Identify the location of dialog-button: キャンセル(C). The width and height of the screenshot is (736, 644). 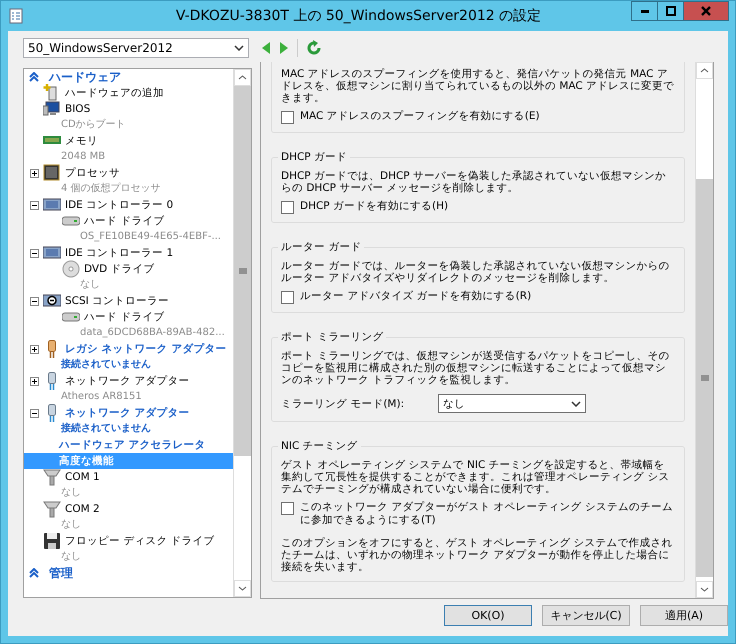
(586, 615).